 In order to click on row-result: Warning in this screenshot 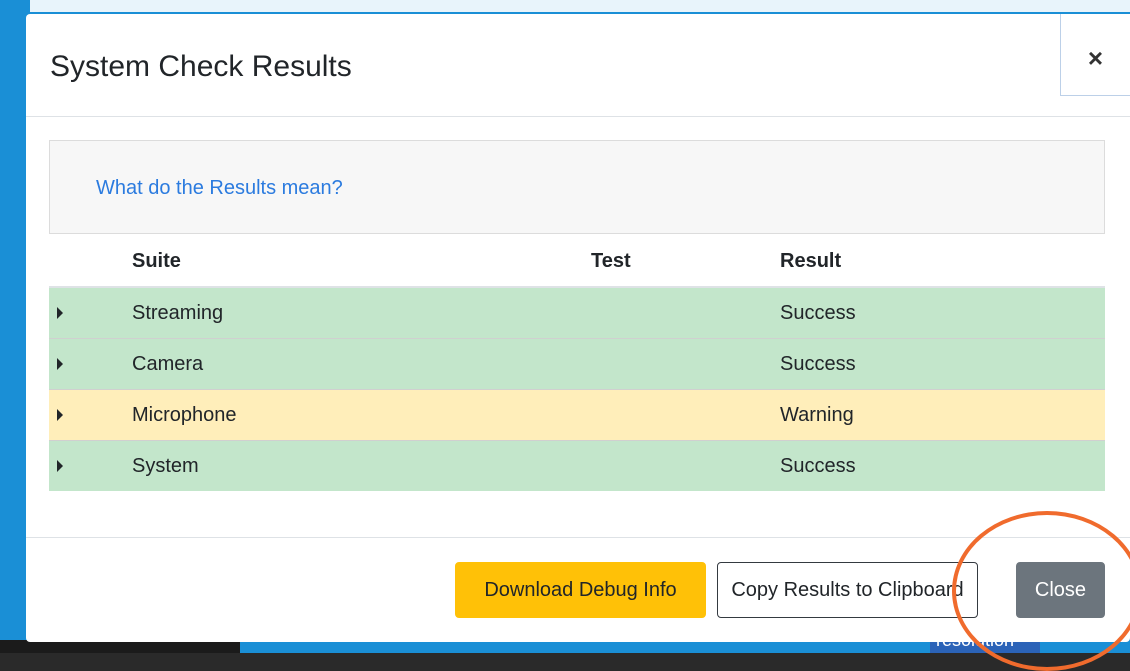, I will do `click(942, 415)`.